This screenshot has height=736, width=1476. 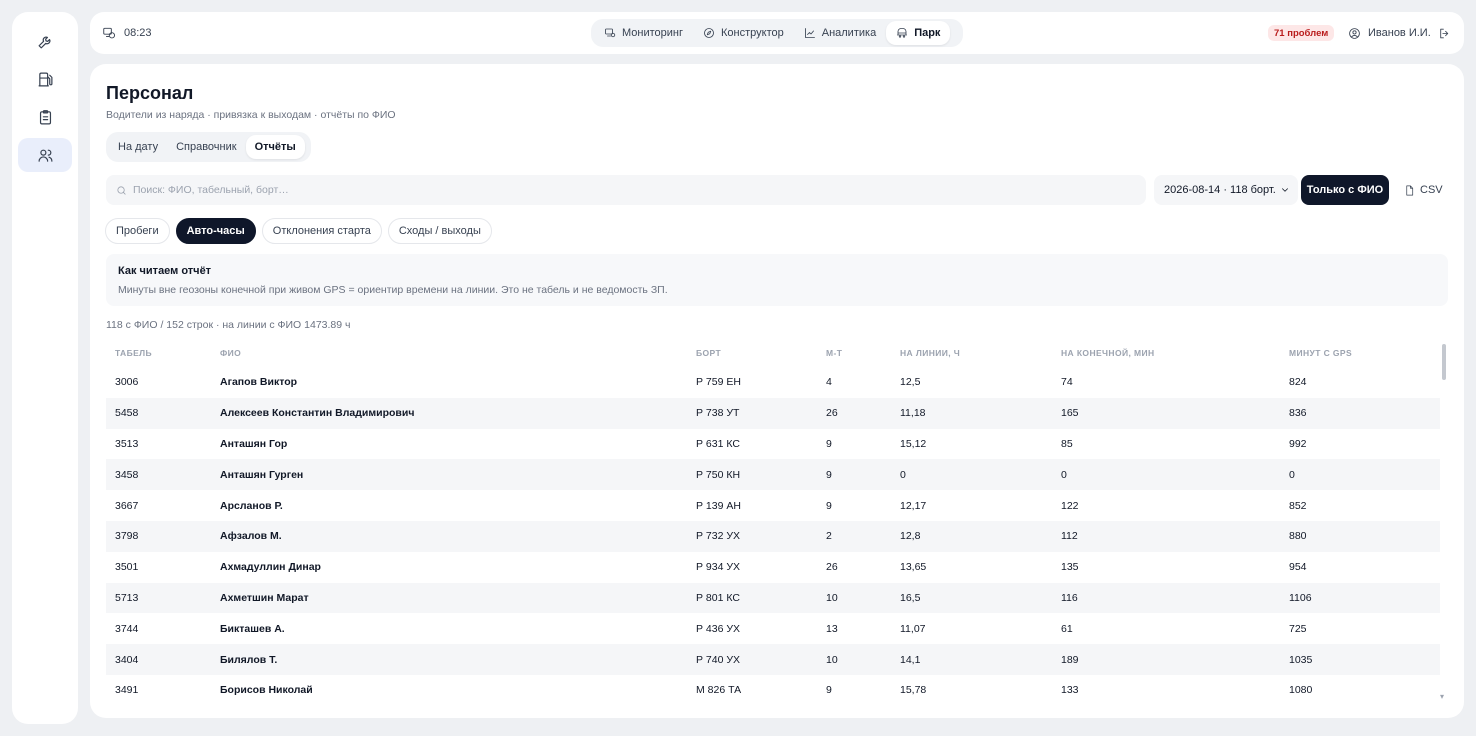 I want to click on cell-at-terminal: 122, so click(x=1070, y=505).